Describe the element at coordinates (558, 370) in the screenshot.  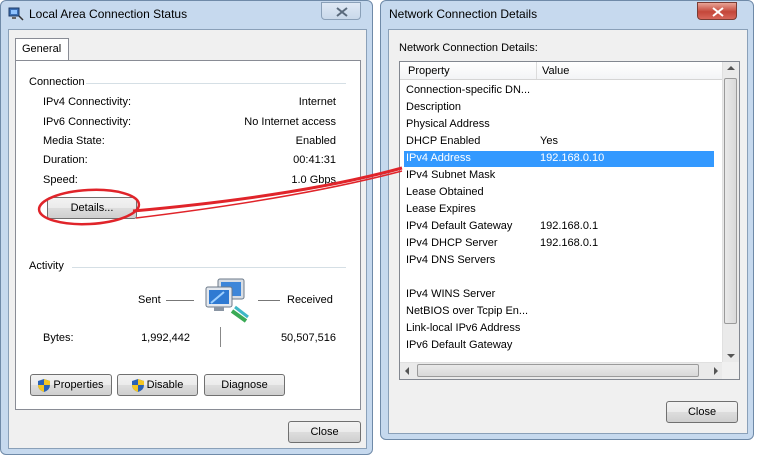
I see `horizontal-scroll-thumb` at that location.